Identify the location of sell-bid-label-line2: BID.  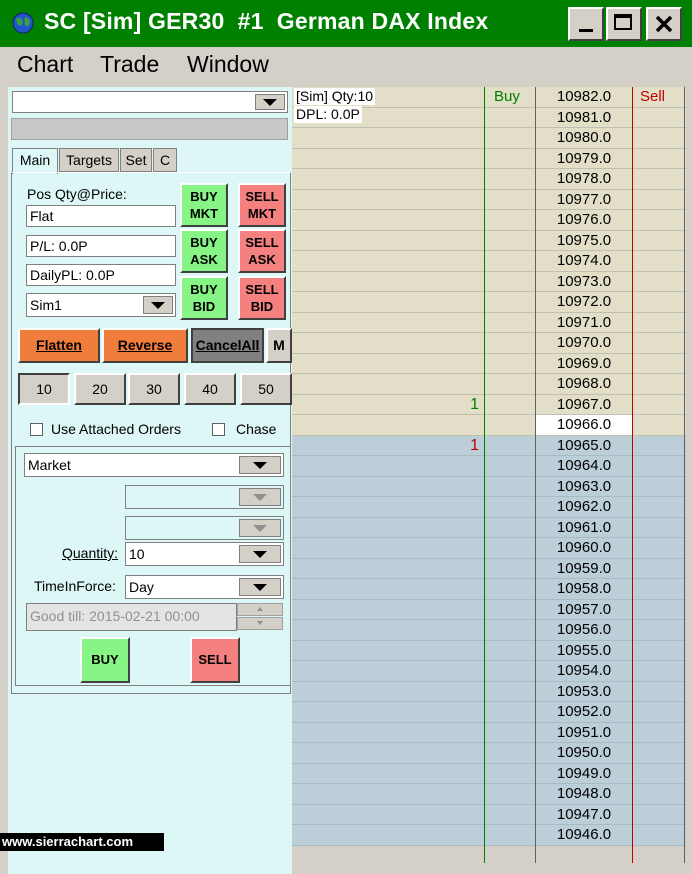
(262, 306).